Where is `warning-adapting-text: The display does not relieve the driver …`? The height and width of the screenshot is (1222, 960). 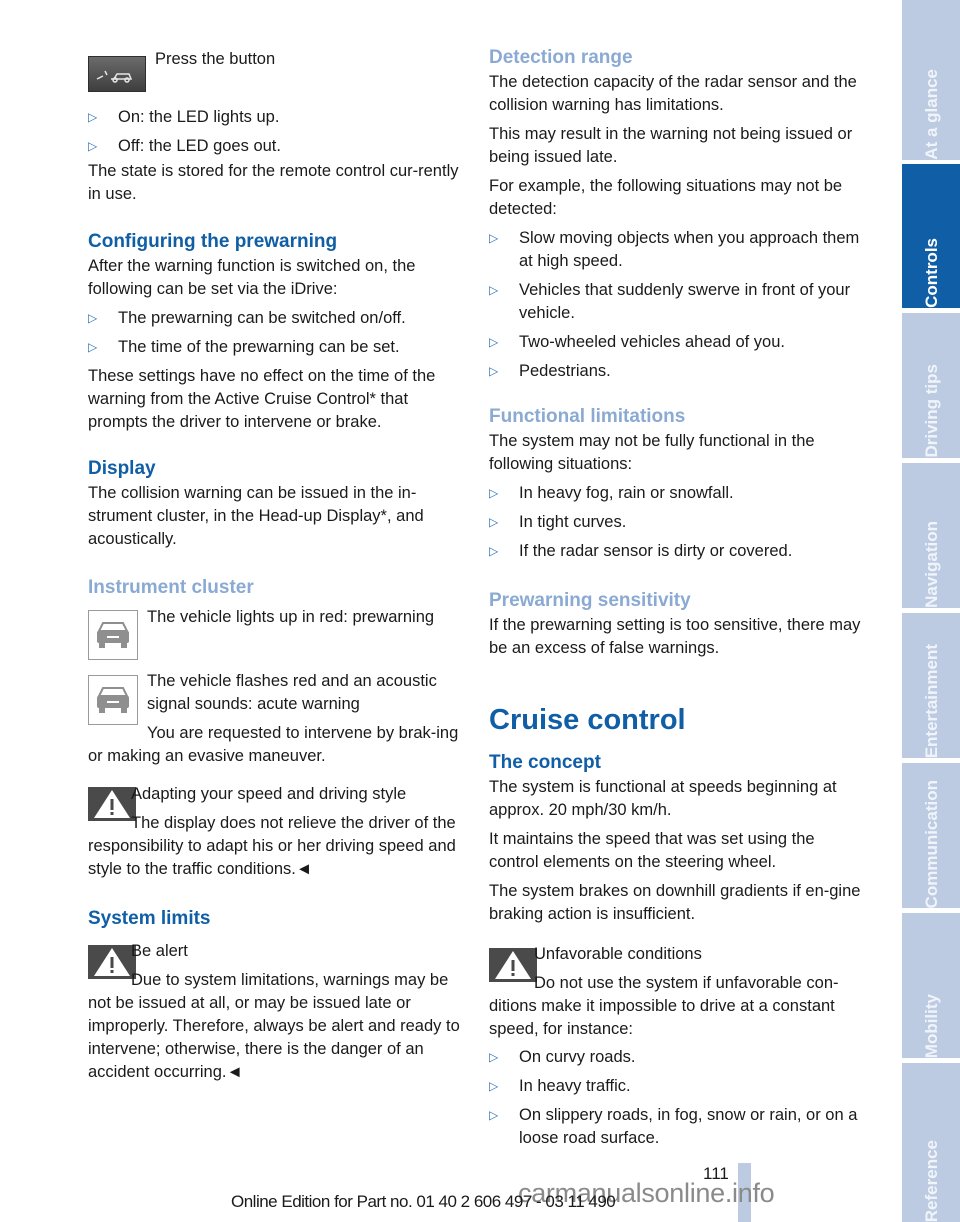
warning-adapting-text: The display does not relieve the driver … is located at coordinates (272, 846).